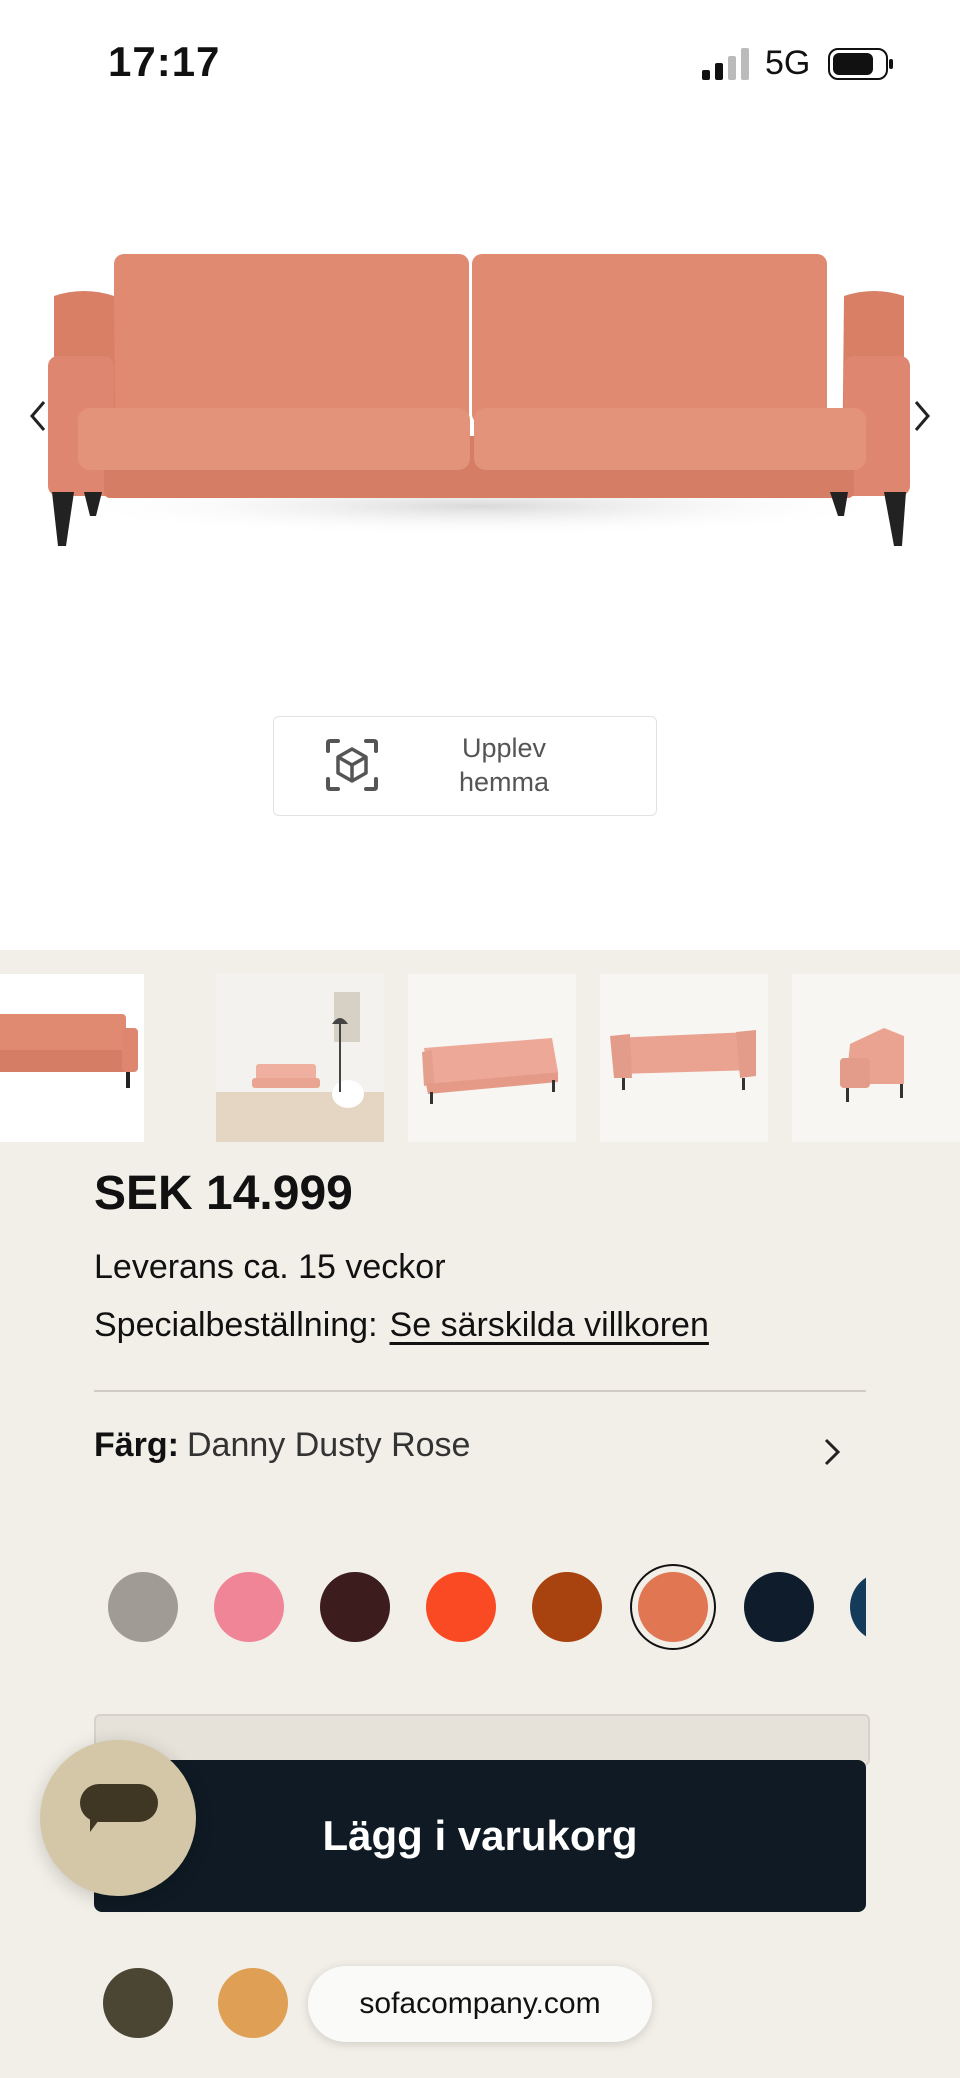 This screenshot has height=2078, width=960. I want to click on room-thumbnail-icon, so click(300, 1058).